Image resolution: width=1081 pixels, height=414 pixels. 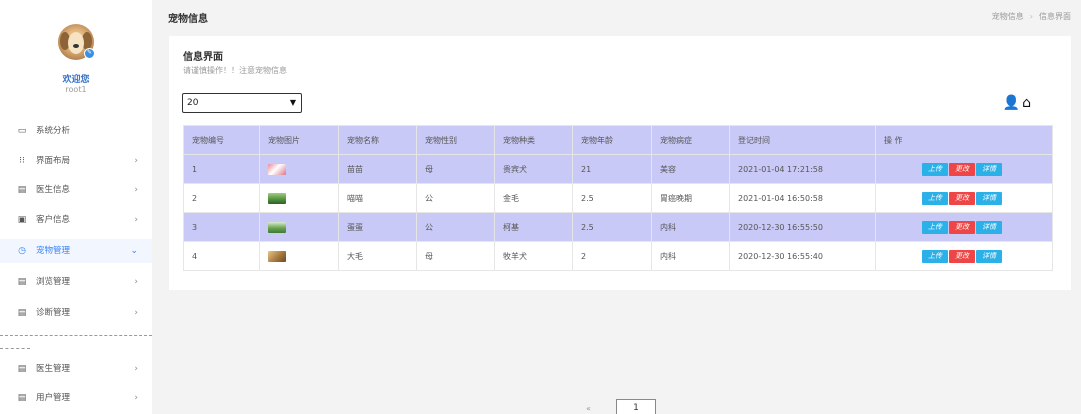 What do you see at coordinates (1026, 103) in the screenshot?
I see `home-icon: ⌂` at bounding box center [1026, 103].